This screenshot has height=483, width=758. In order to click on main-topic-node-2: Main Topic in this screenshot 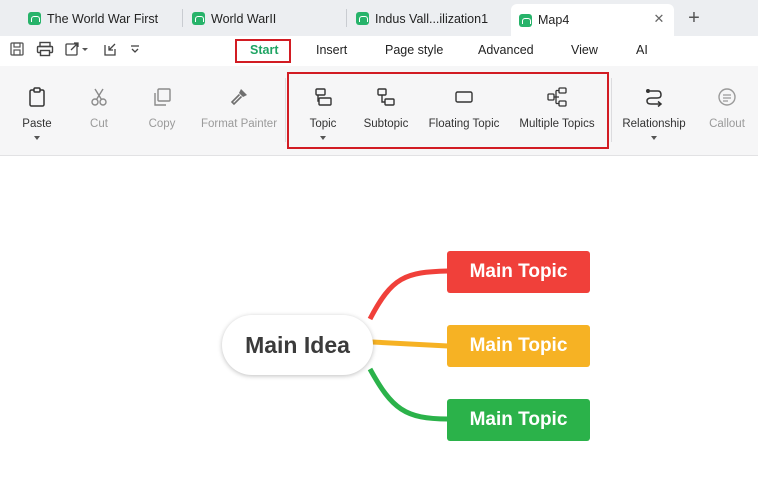, I will do `click(518, 346)`.